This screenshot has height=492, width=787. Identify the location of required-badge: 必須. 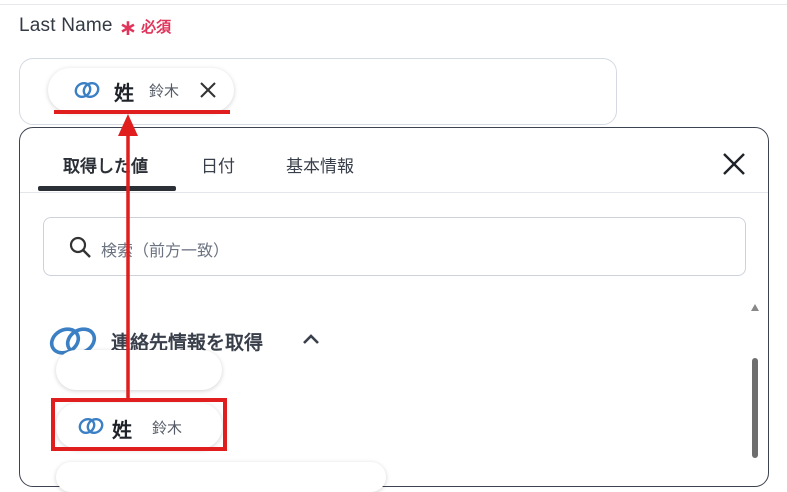
(156, 26).